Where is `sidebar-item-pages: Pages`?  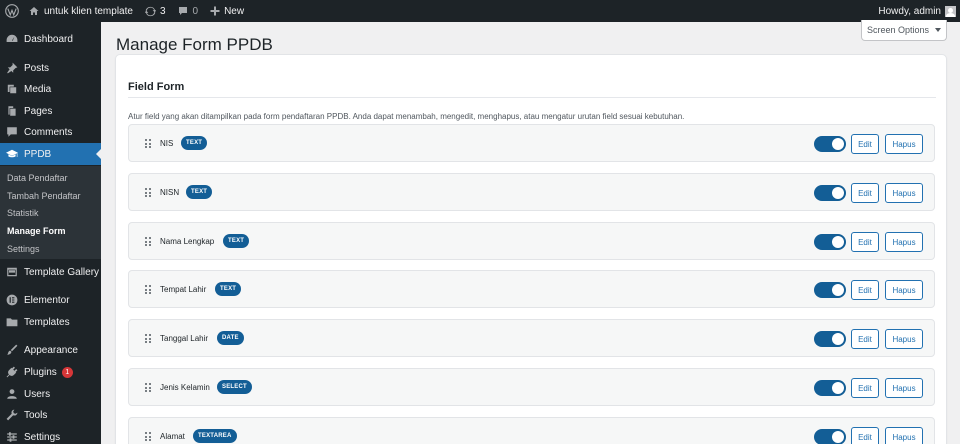 sidebar-item-pages: Pages is located at coordinates (50, 111).